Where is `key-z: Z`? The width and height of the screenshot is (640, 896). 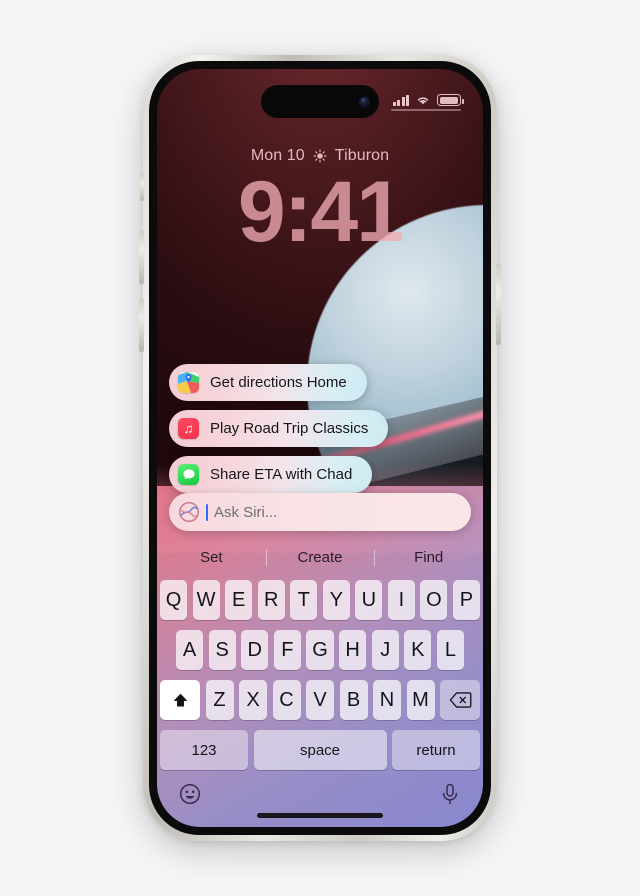
key-z: Z is located at coordinates (219, 700).